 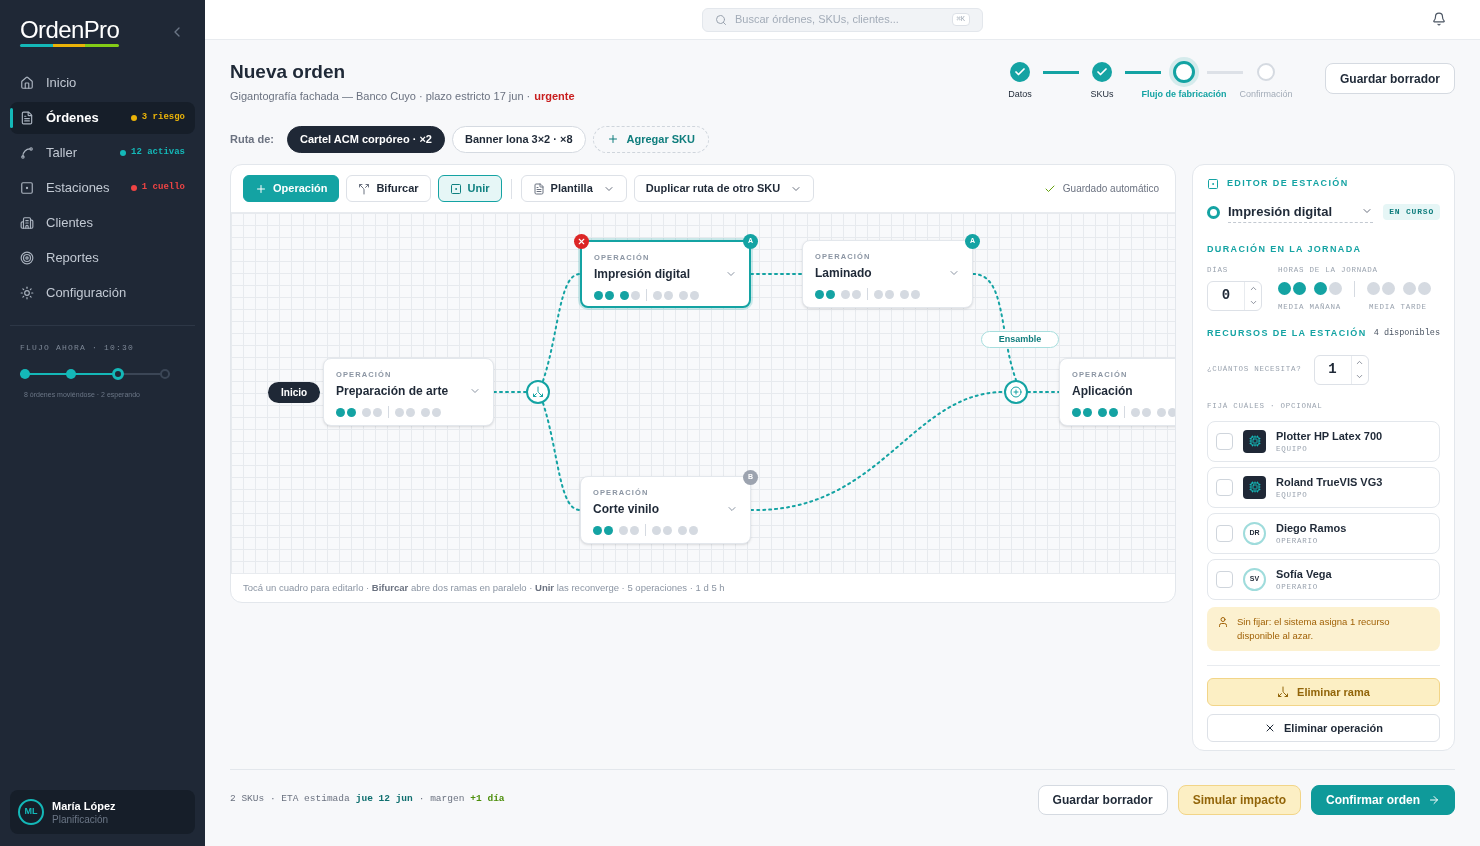 I want to click on order-summary: 2 SKUs · ETA estimada, so click(x=290, y=799).